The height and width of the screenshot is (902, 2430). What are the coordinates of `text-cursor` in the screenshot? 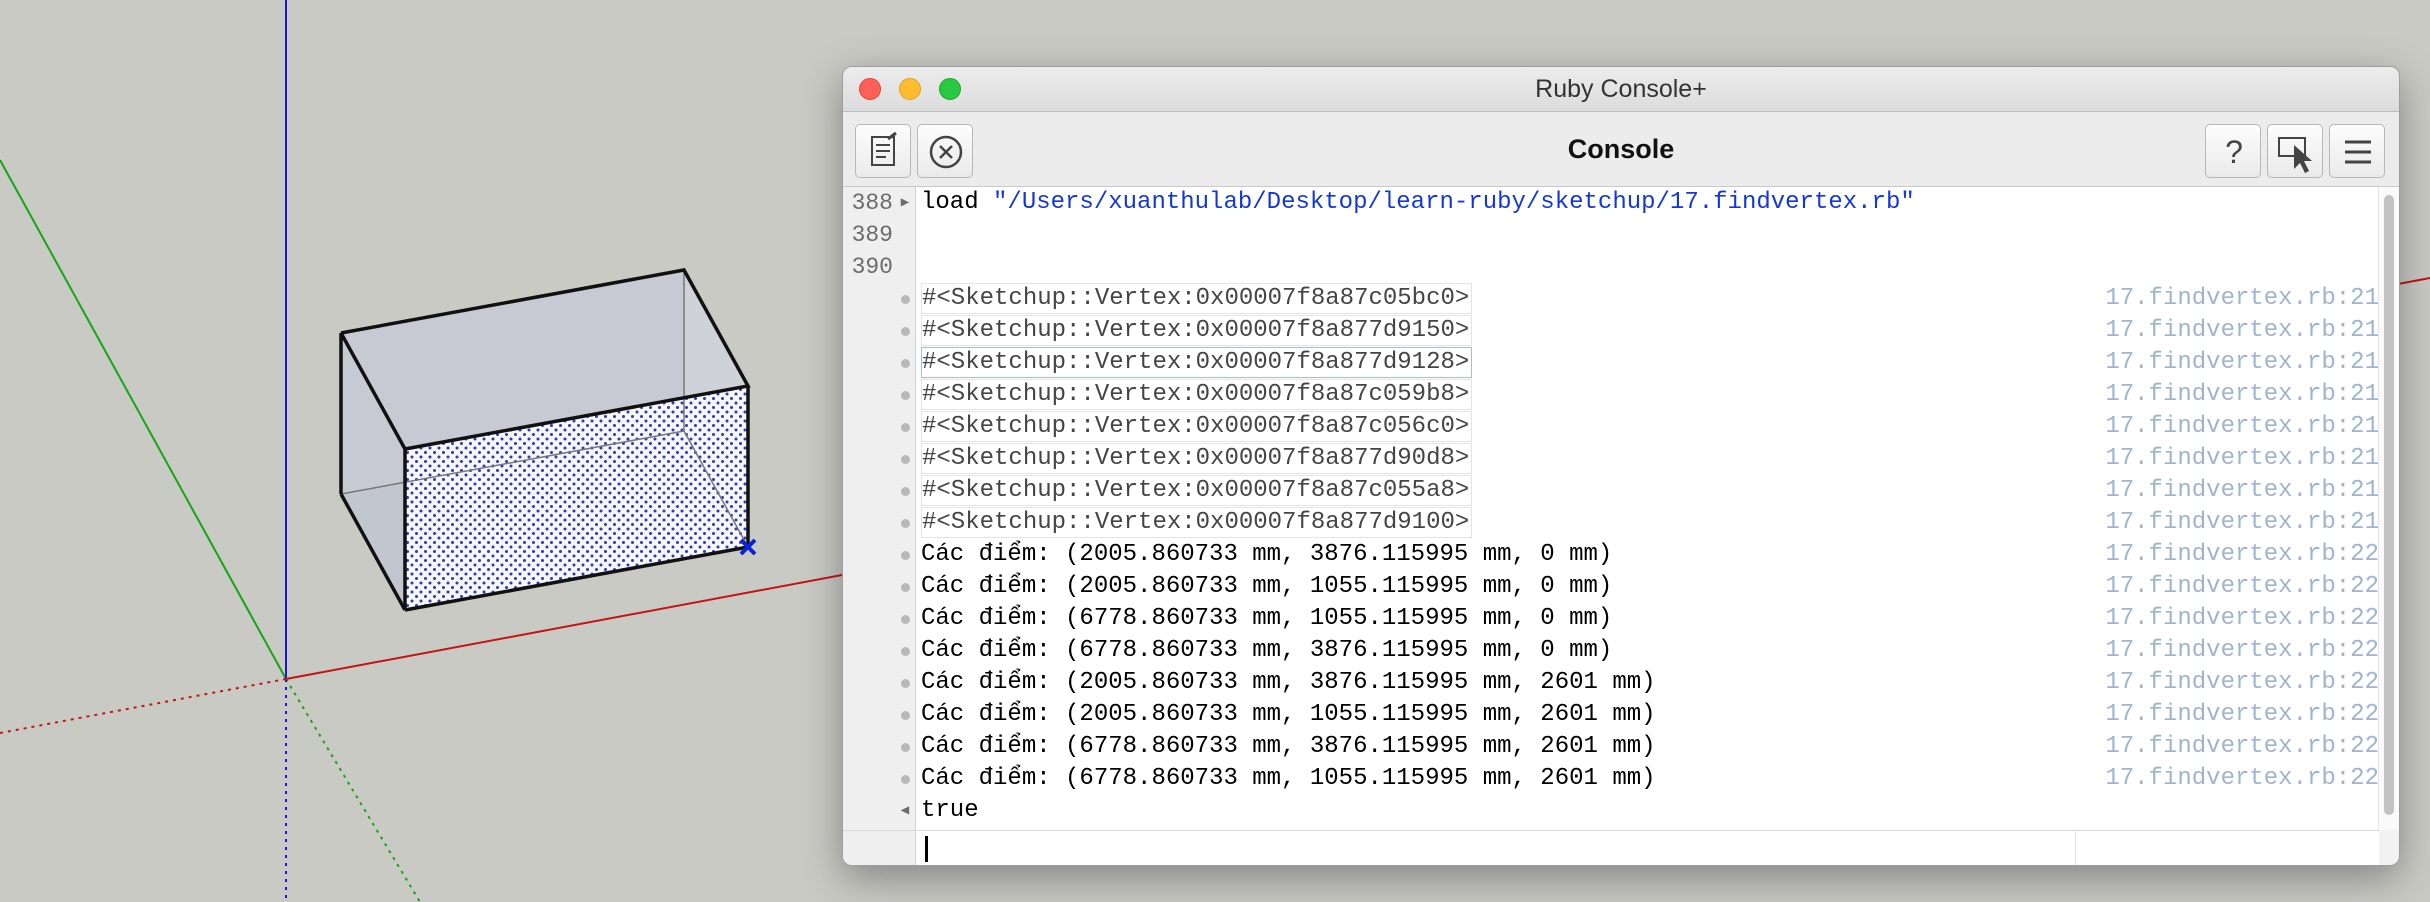 It's located at (926, 849).